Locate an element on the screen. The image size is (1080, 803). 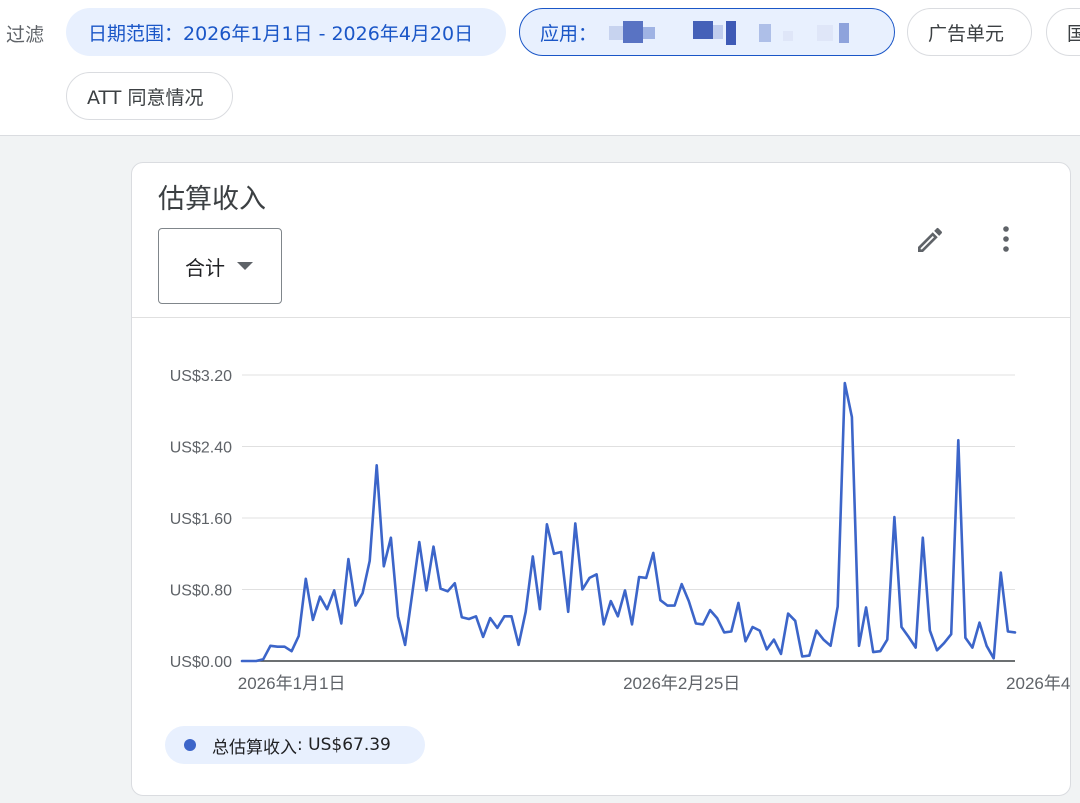
y-tick-label: US$1.60 is located at coordinates (201, 519).